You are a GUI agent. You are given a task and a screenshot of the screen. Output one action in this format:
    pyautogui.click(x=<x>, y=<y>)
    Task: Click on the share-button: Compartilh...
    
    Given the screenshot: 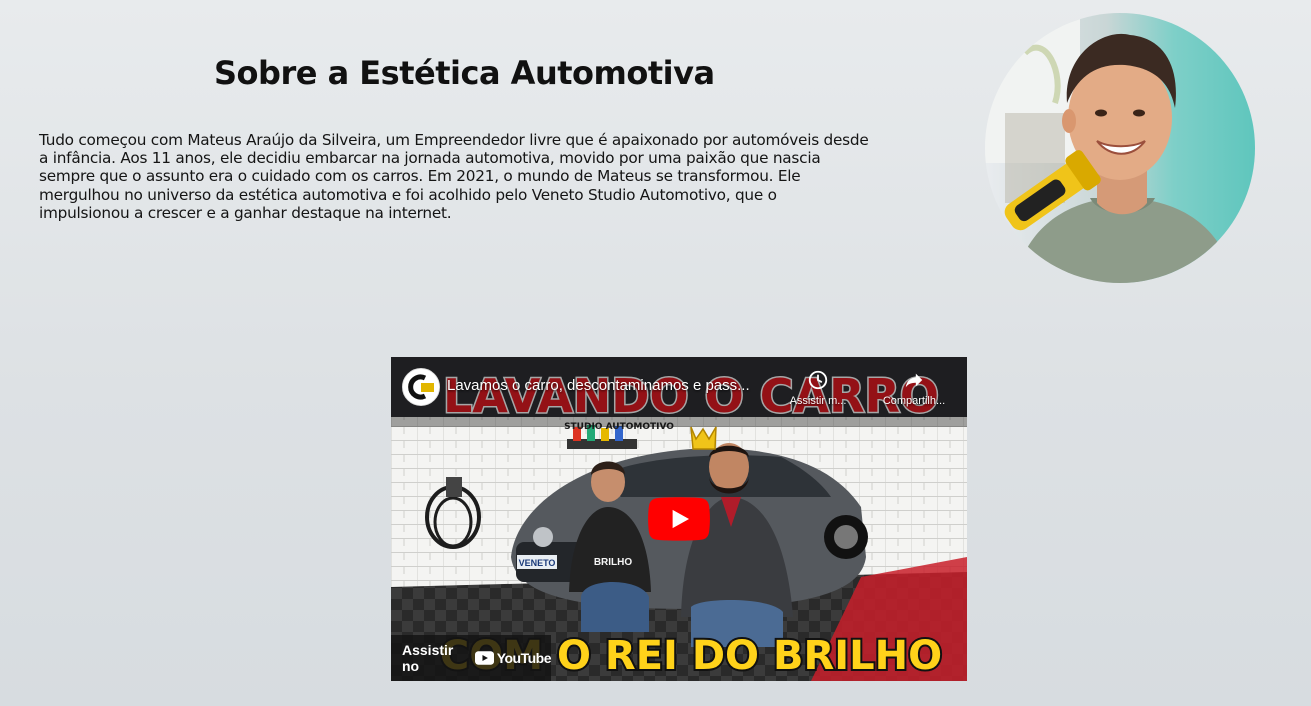 What is the action you would take?
    pyautogui.click(x=914, y=388)
    